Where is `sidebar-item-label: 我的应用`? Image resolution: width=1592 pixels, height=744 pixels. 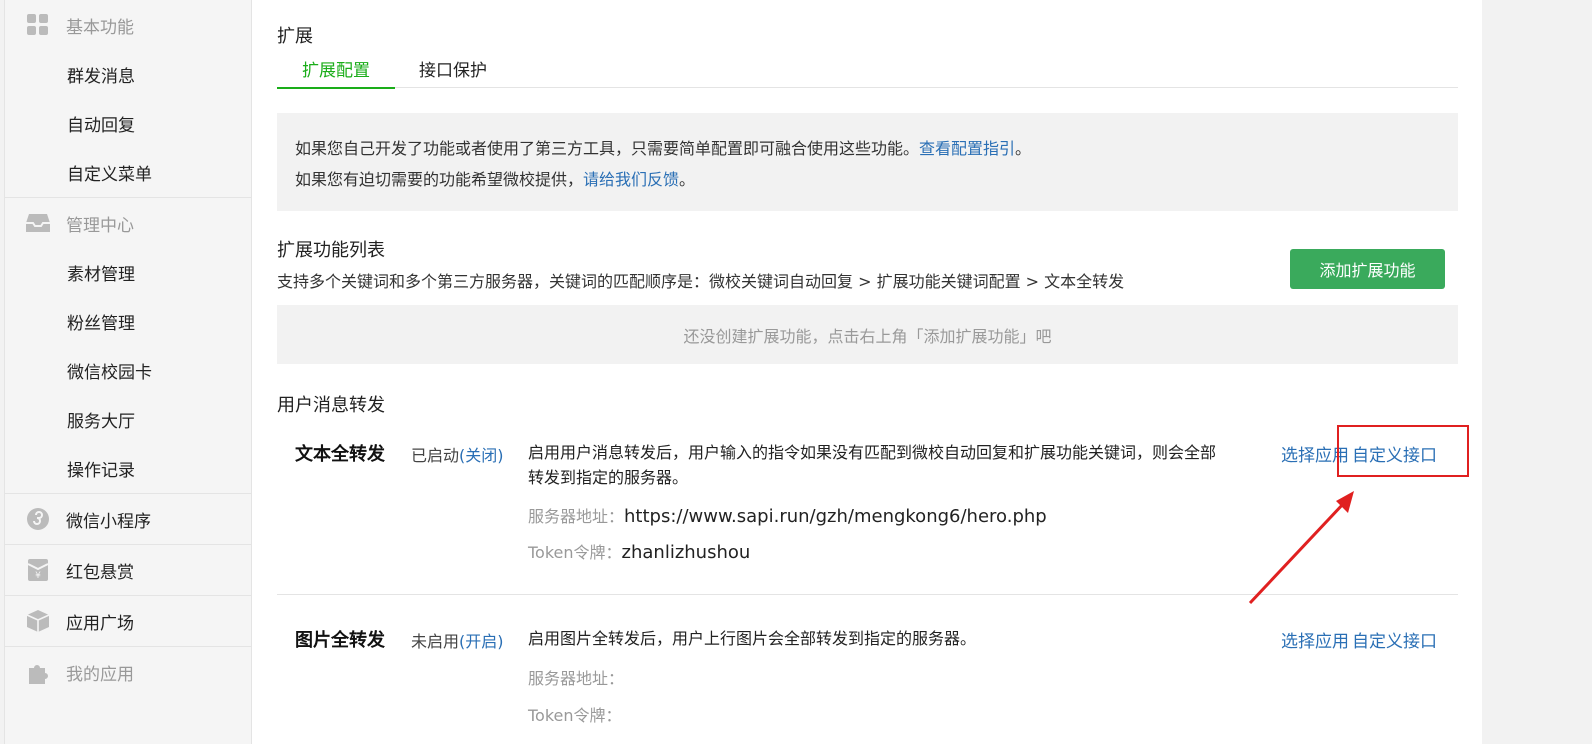
sidebar-item-label: 我的应用 is located at coordinates (100, 675).